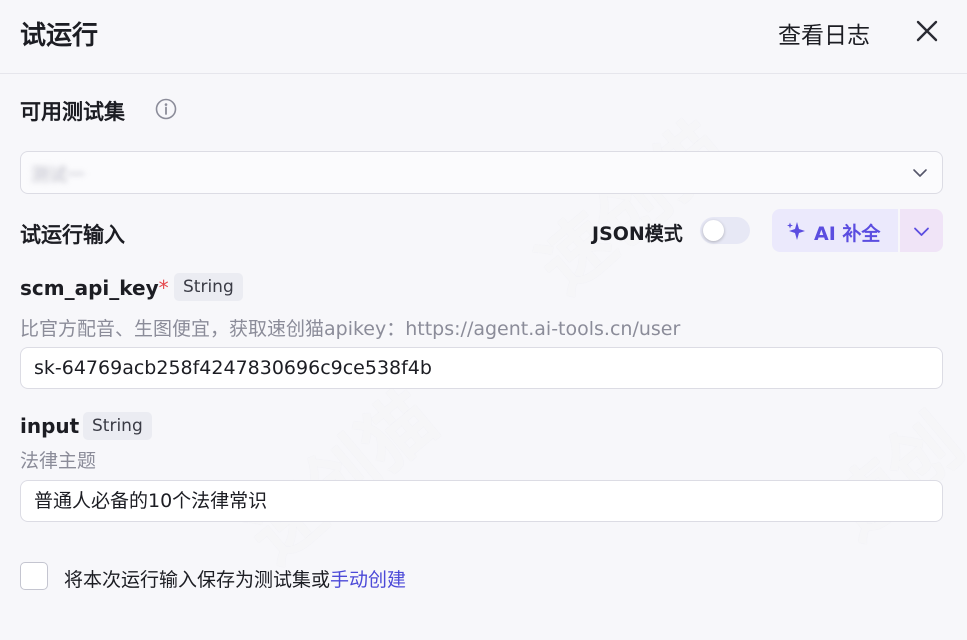 This screenshot has width=967, height=640. What do you see at coordinates (637, 234) in the screenshot?
I see `json-mode-label: JSON模式` at bounding box center [637, 234].